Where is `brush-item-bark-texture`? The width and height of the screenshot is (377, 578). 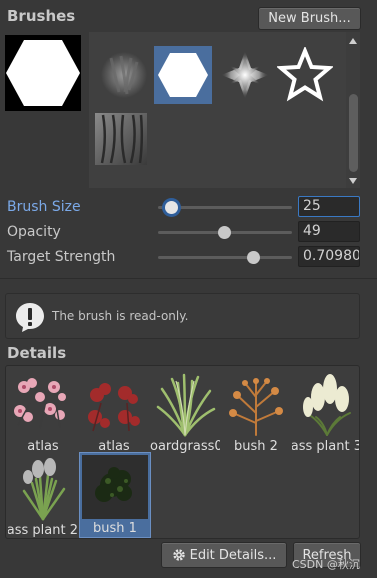 brush-item-bark-texture is located at coordinates (121, 139).